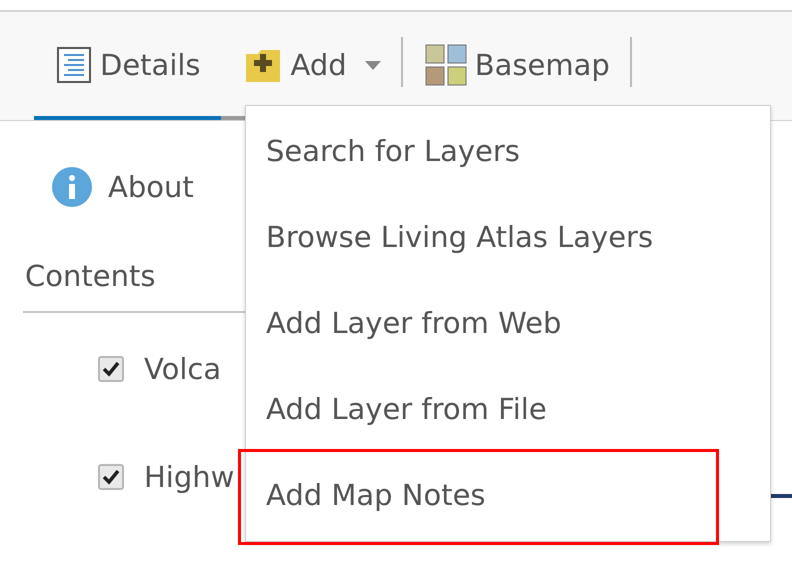 The image size is (792, 562). I want to click on toolbar-tab: Details, so click(127, 66).